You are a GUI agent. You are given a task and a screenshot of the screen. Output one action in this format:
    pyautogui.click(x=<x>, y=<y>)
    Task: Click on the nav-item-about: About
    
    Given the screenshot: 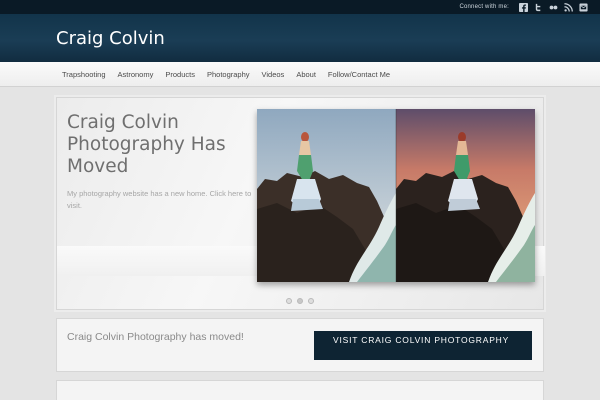 What is the action you would take?
    pyautogui.click(x=306, y=74)
    